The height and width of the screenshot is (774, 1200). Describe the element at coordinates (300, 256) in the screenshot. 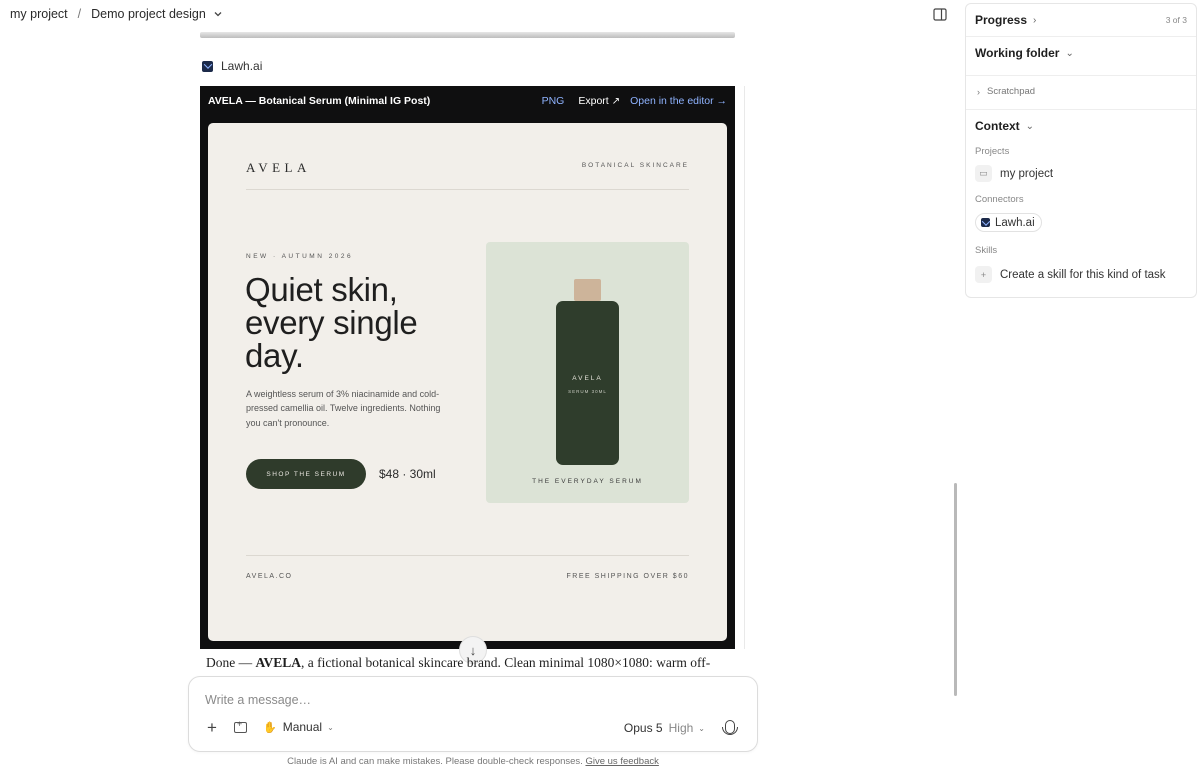

I see `post-eyebrow: NEW · AUTUMN 2026` at that location.